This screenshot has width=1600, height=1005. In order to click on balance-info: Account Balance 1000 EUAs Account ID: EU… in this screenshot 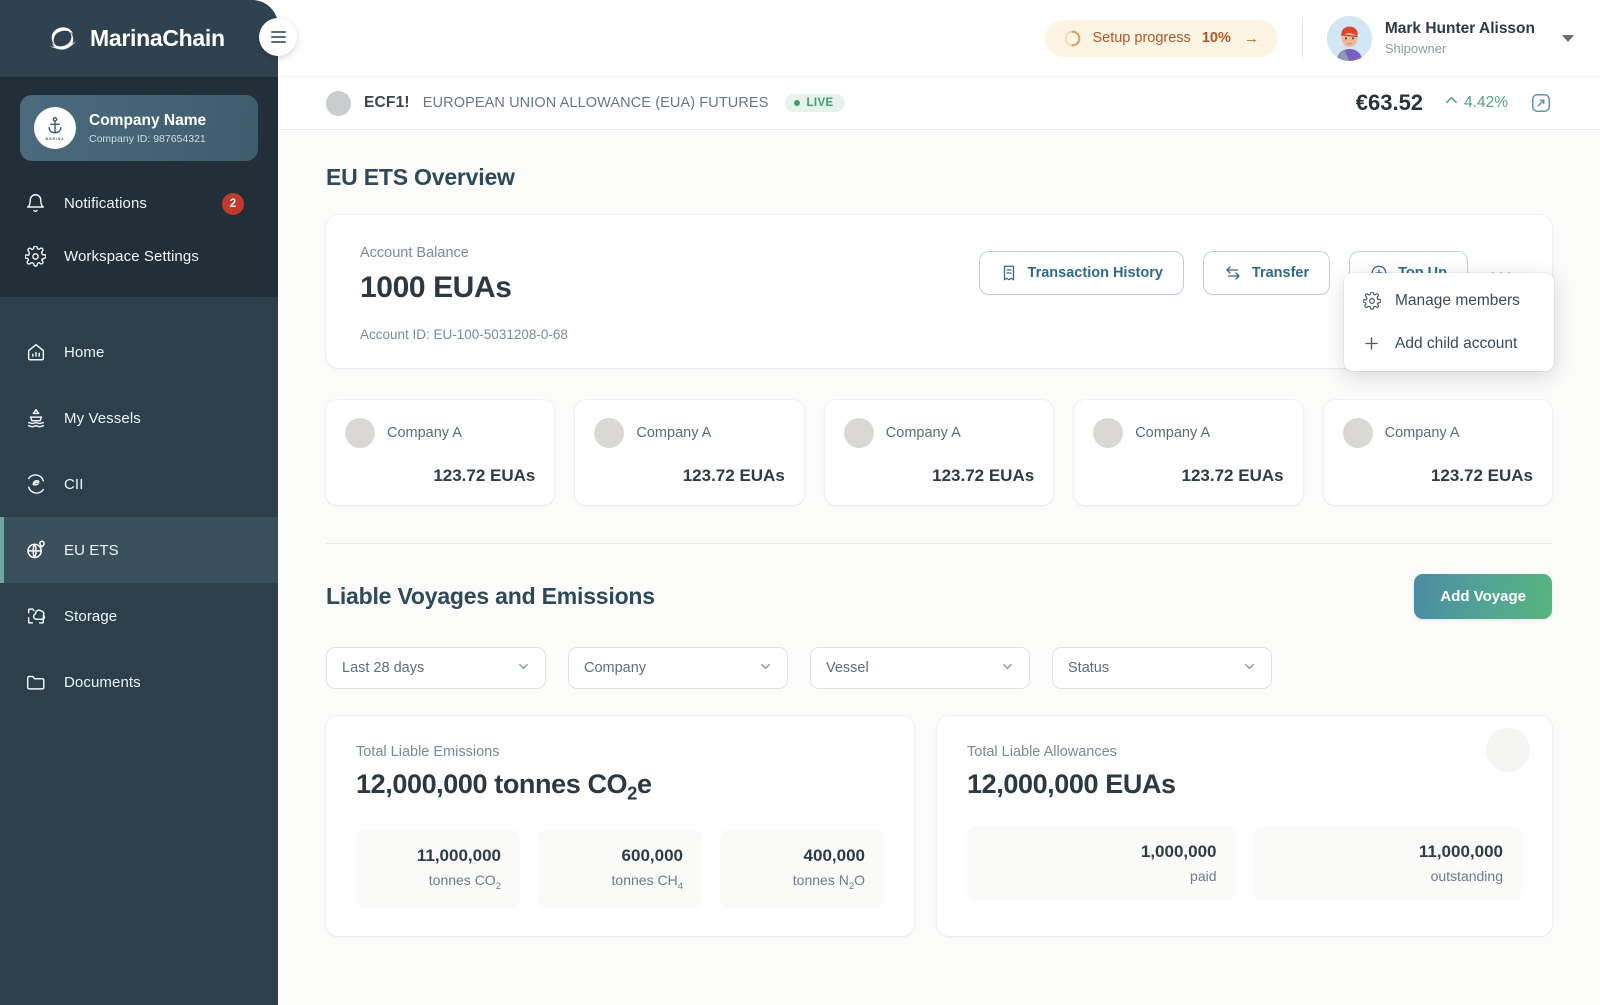, I will do `click(669, 293)`.